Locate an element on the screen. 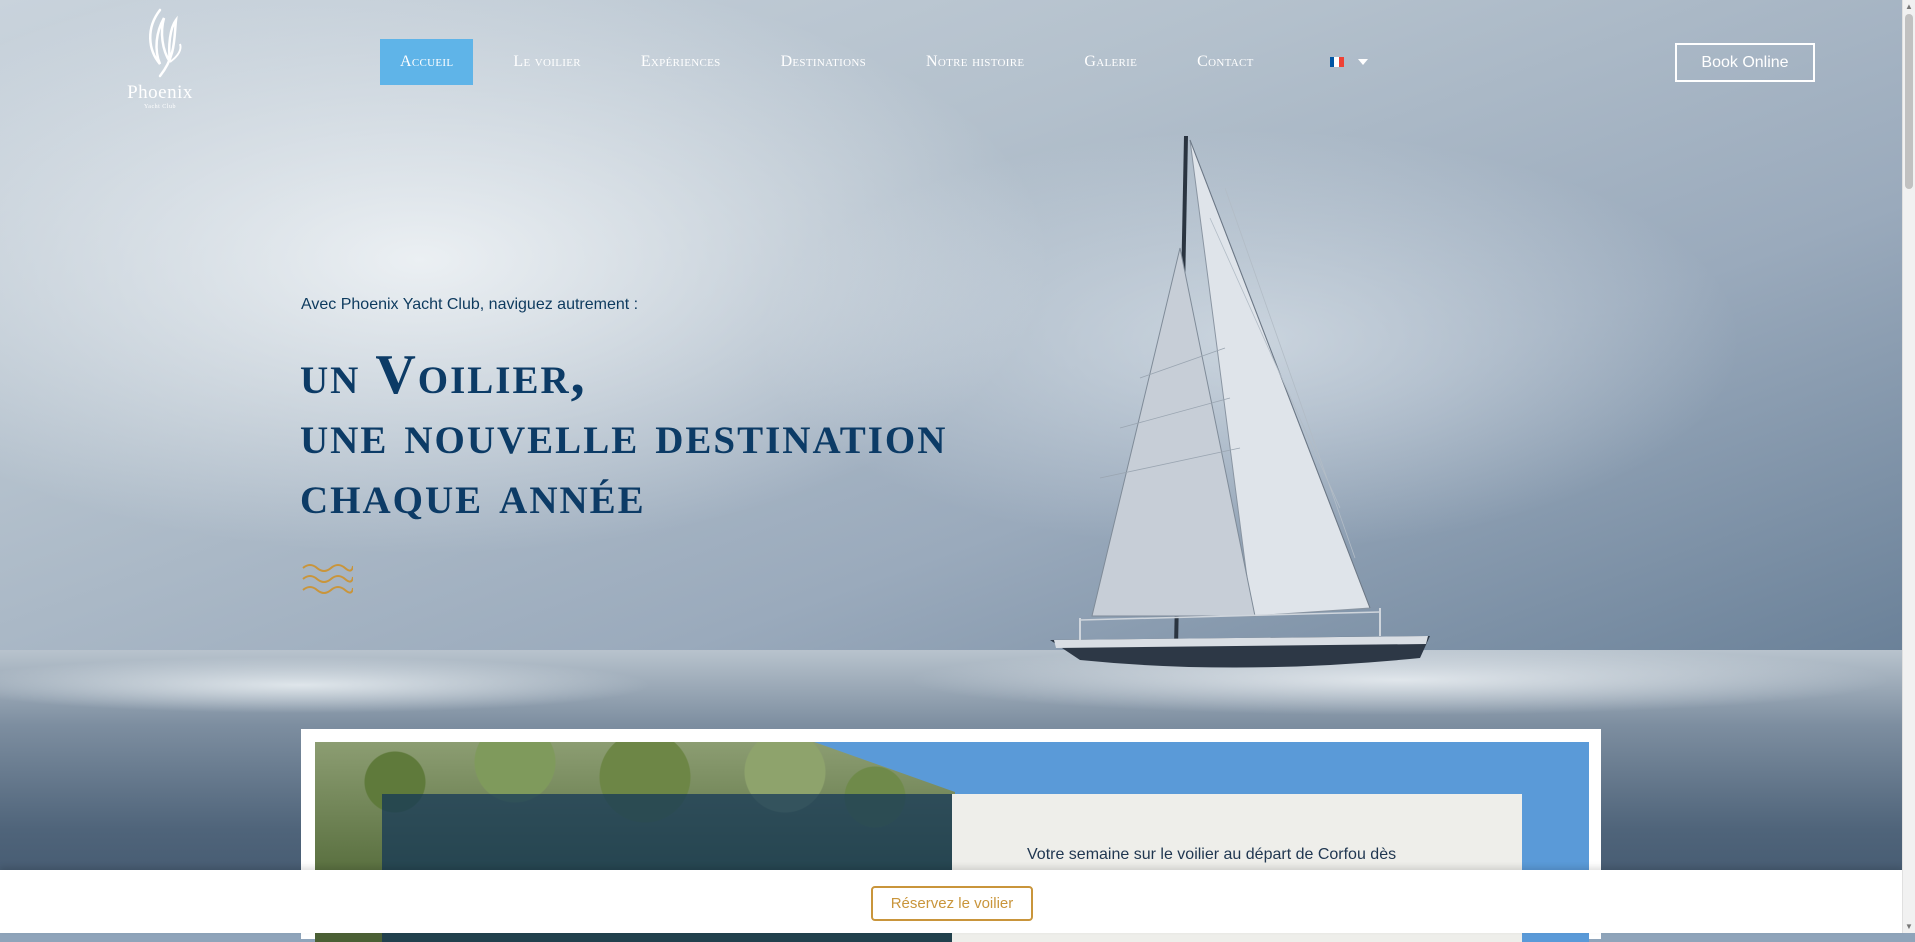  sailboat-image is located at coordinates (1240, 401).